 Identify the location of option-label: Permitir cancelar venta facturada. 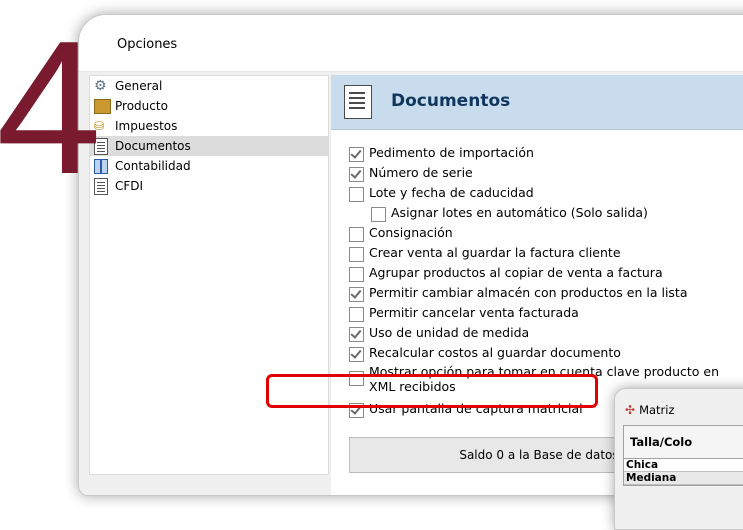
(474, 312).